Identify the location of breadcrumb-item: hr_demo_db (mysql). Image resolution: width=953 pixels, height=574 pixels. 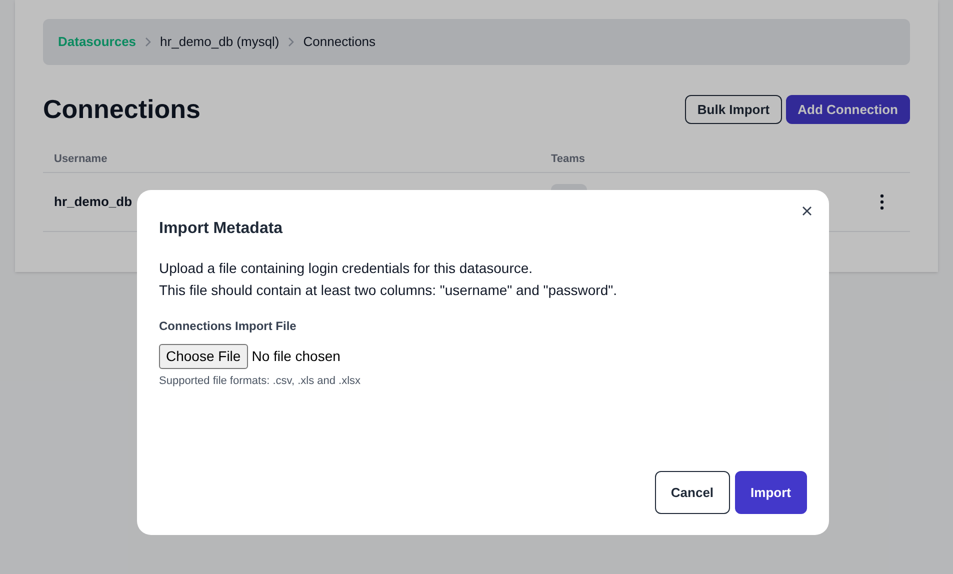
(220, 42).